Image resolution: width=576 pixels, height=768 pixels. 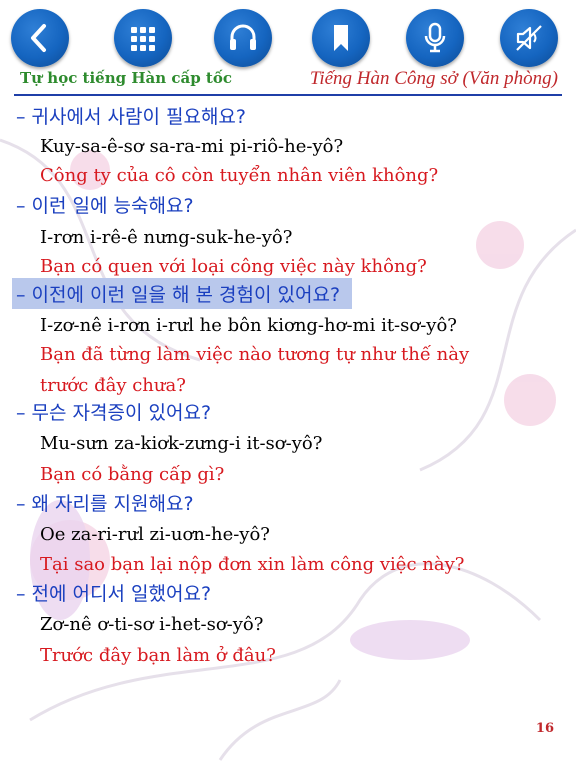 I want to click on mute-button, so click(x=529, y=38).